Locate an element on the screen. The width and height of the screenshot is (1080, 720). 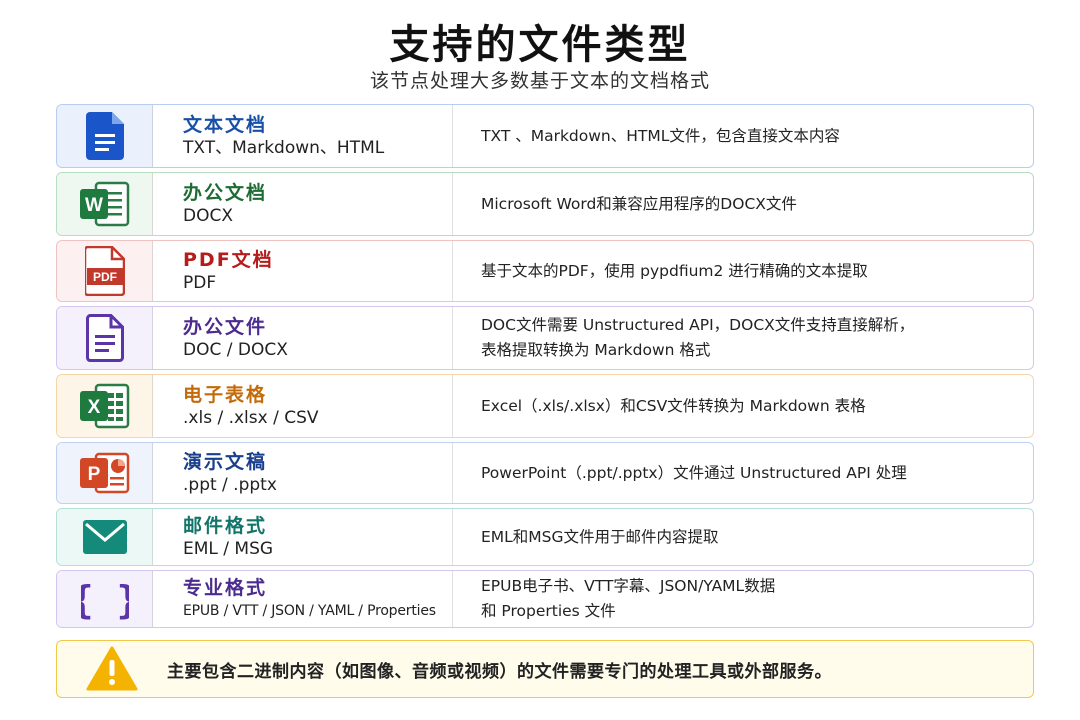
icon-cell is located at coordinates (105, 136).